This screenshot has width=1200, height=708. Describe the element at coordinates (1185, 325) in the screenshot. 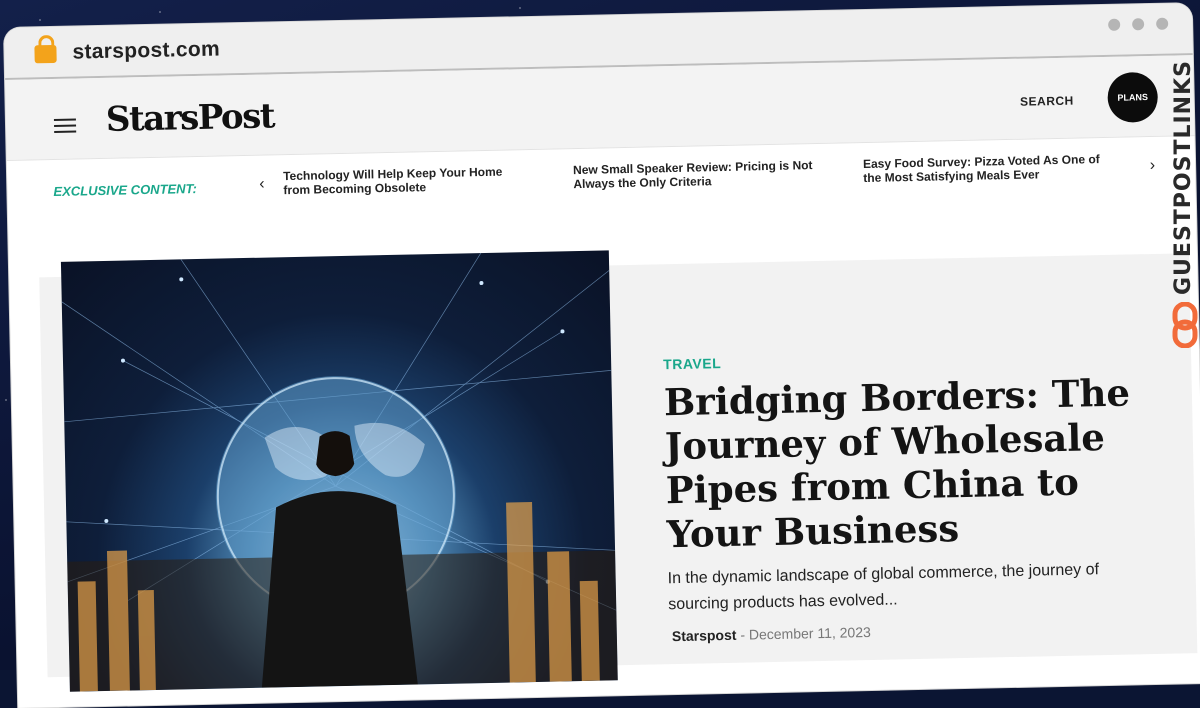

I see `chain-link-icon` at that location.